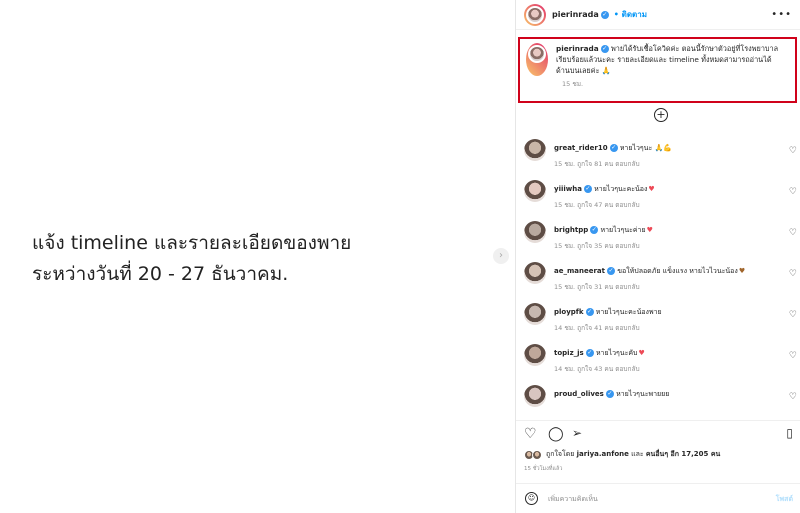 The image size is (800, 513). I want to click on avatar-ring, so click(535, 14).